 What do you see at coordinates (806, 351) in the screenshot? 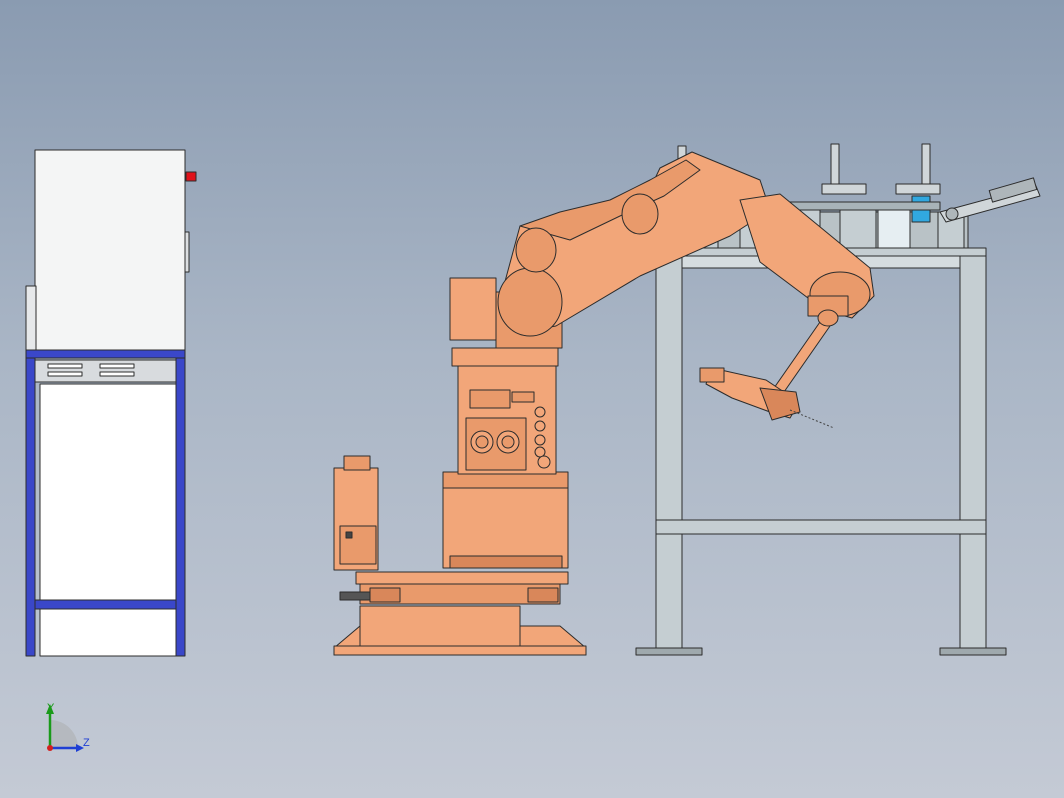
I see `robot-wrist` at bounding box center [806, 351].